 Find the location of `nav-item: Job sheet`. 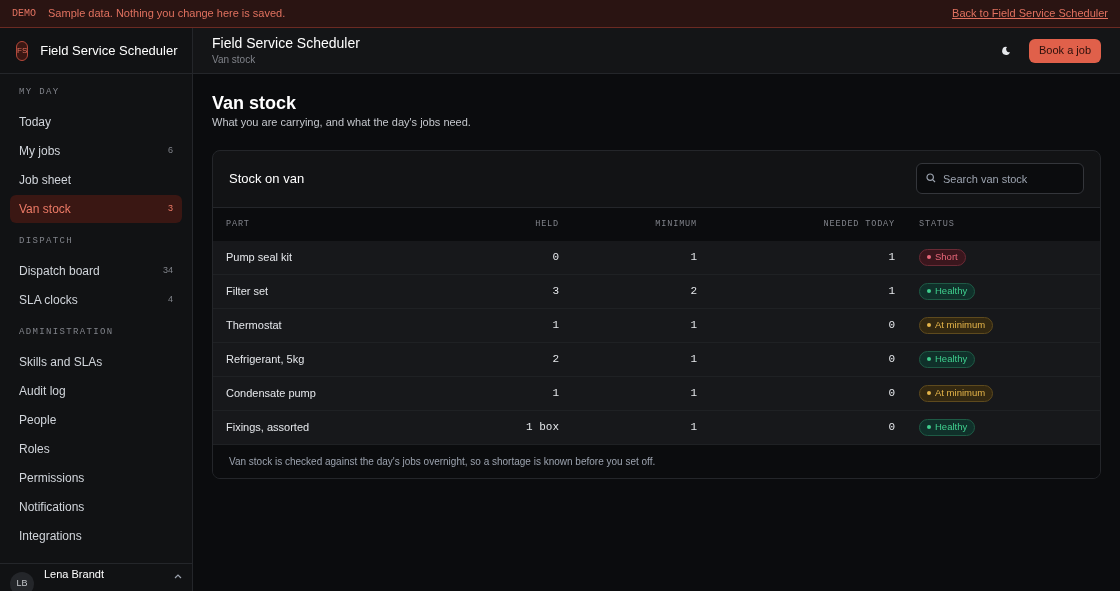

nav-item: Job sheet is located at coordinates (96, 180).